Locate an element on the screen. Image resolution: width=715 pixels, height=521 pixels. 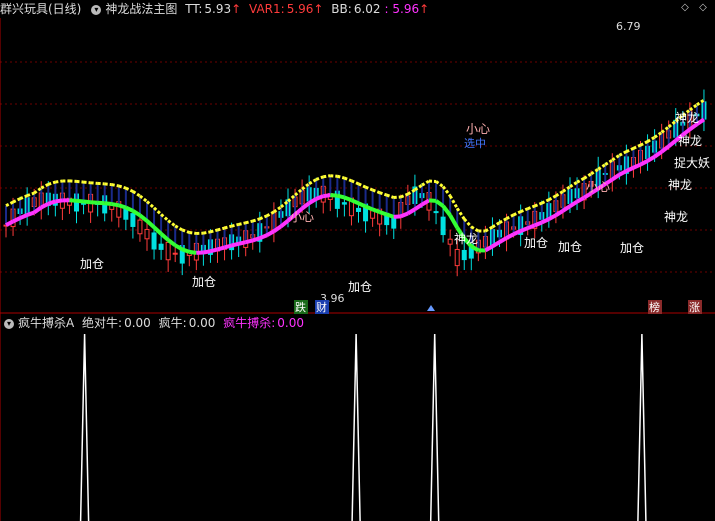
high-price-label: 6.79 is located at coordinates (628, 26).